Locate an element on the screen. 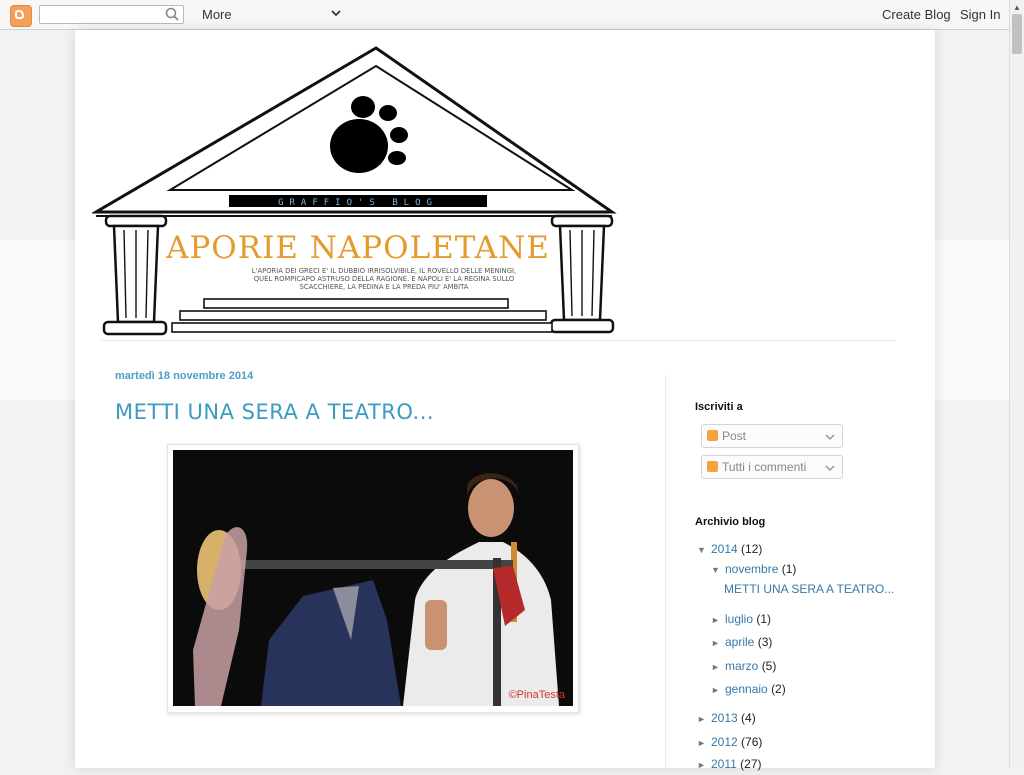 This screenshot has height=775, width=1024. page-scrollbar: ▲ is located at coordinates (1016, 384).